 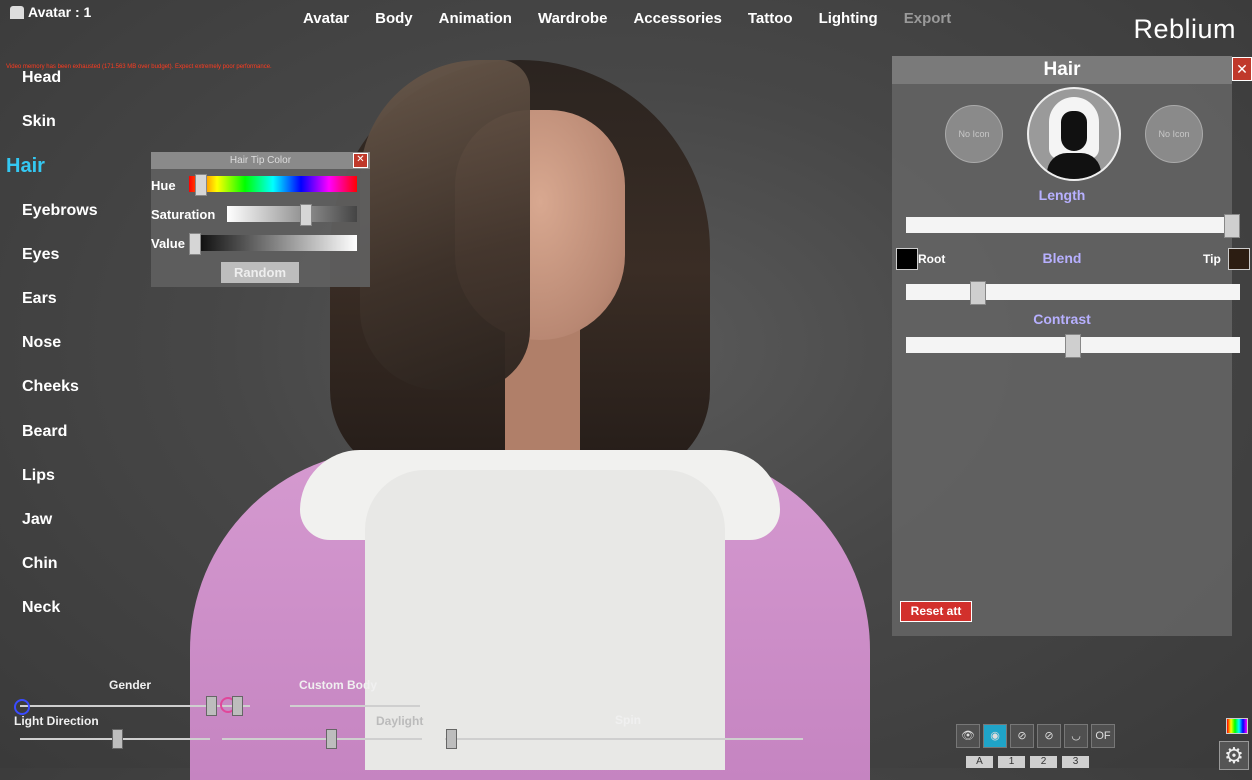 I want to click on color-palette-icon, so click(x=1237, y=726).